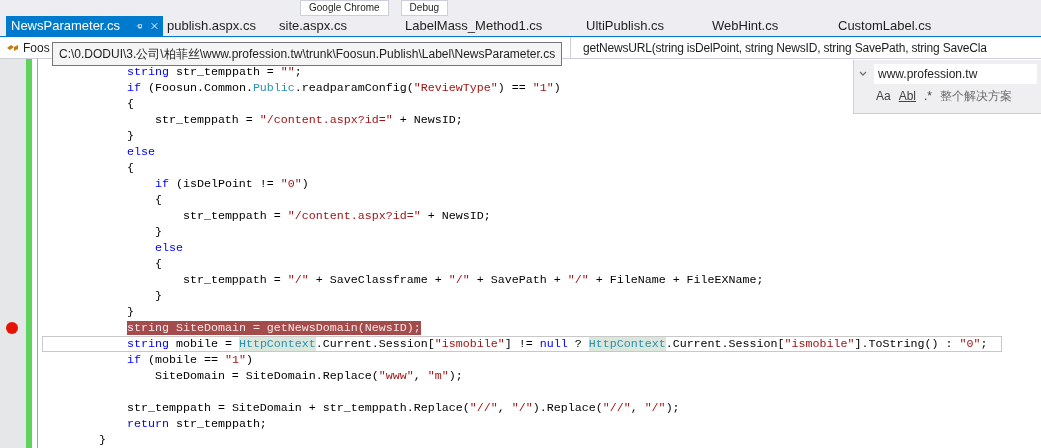 This screenshot has height=448, width=1041. Describe the element at coordinates (403, 408) in the screenshot. I see `code-line: str_temppath = SiteDomain + str_temppath.Replace("//", "/").Replace("//", "/");` at that location.